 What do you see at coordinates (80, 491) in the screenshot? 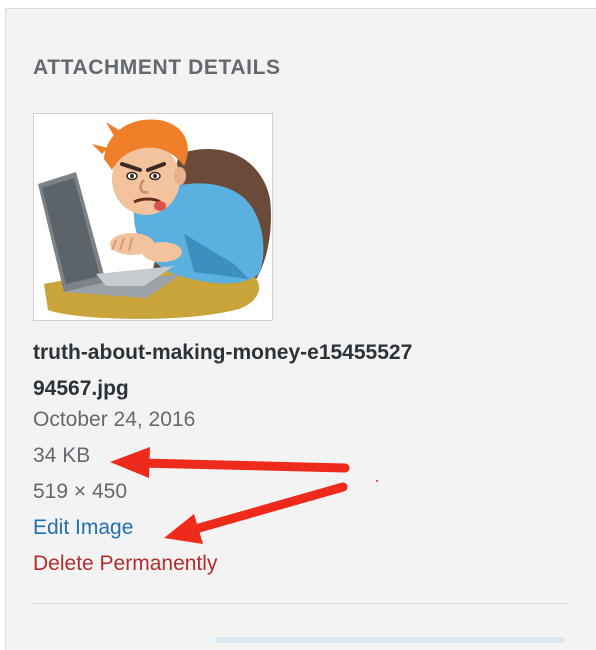
I see `image-dimensions: 519 × 450` at bounding box center [80, 491].